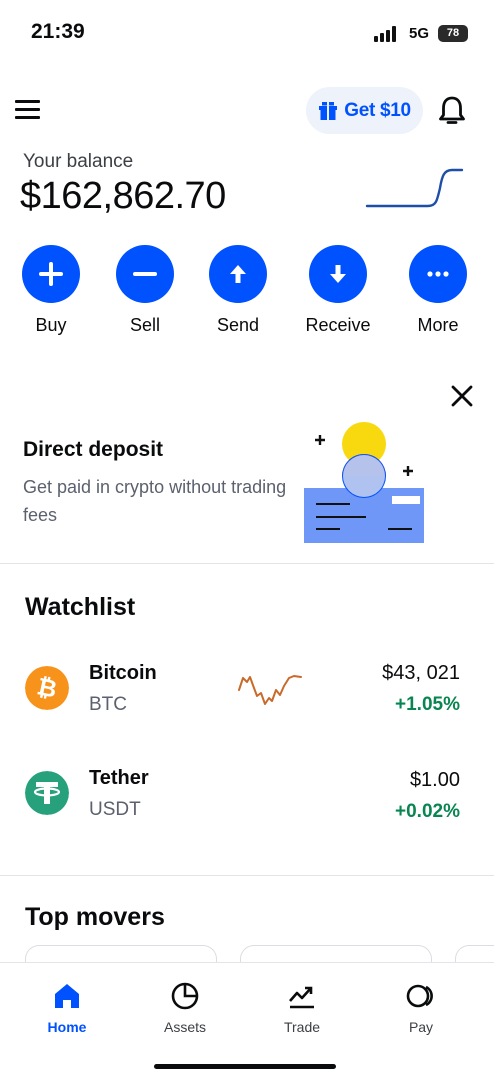 Image resolution: width=494 pixels, height=1075 pixels. I want to click on promo-card-title: Direct deposit, so click(93, 449).